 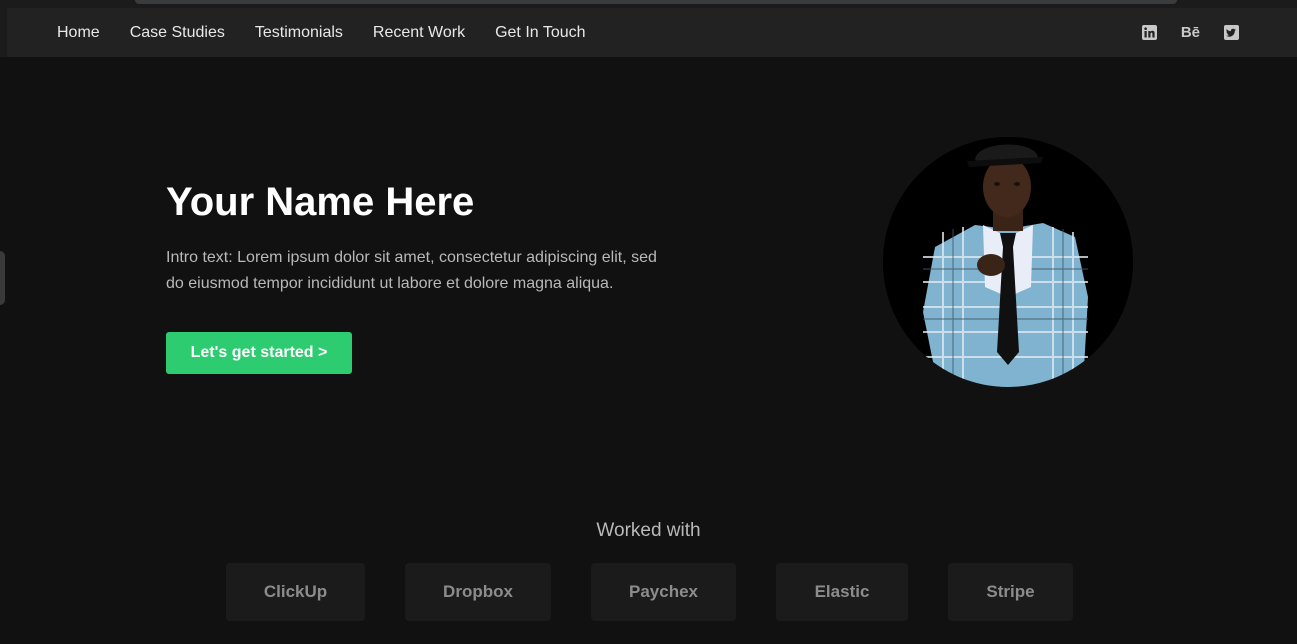 What do you see at coordinates (320, 202) in the screenshot?
I see `hero-title: Your Name Here` at bounding box center [320, 202].